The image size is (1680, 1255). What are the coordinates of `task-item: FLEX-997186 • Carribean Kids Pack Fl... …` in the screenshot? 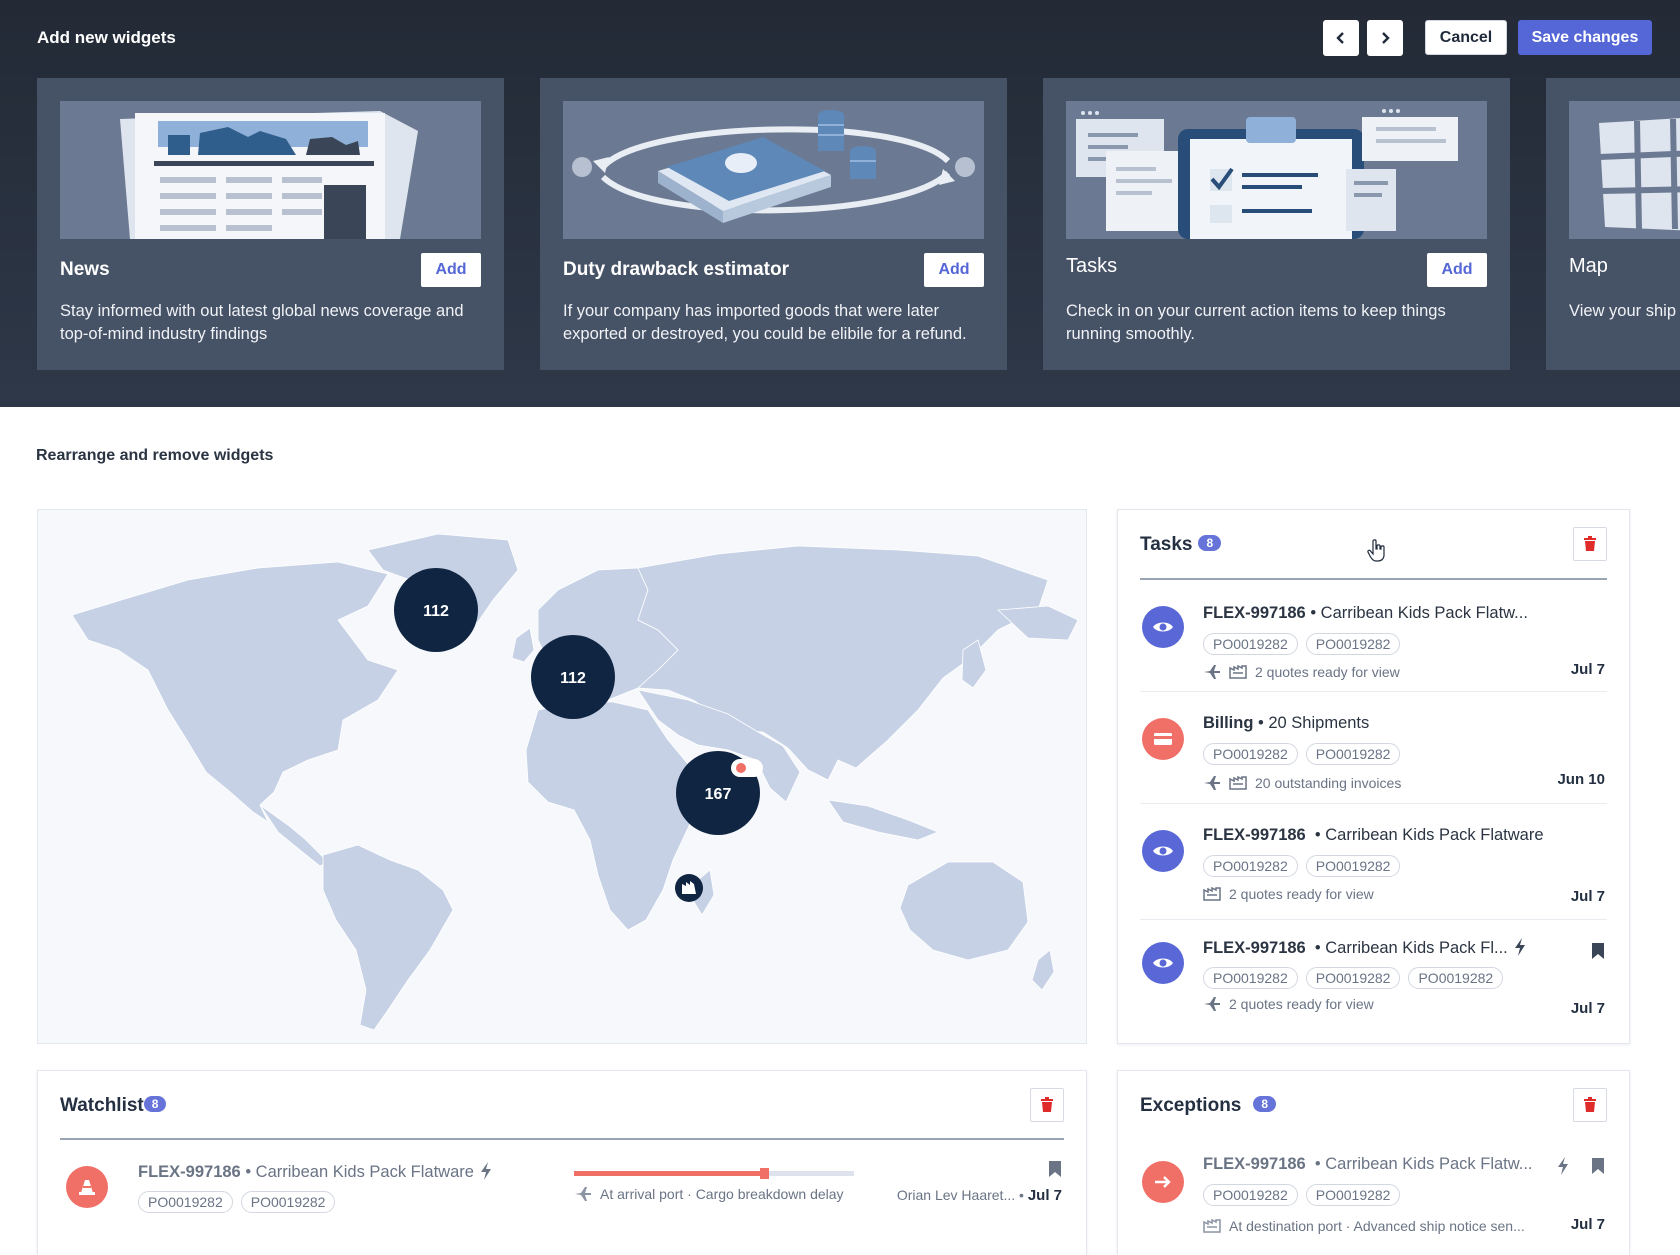 It's located at (1373, 980).